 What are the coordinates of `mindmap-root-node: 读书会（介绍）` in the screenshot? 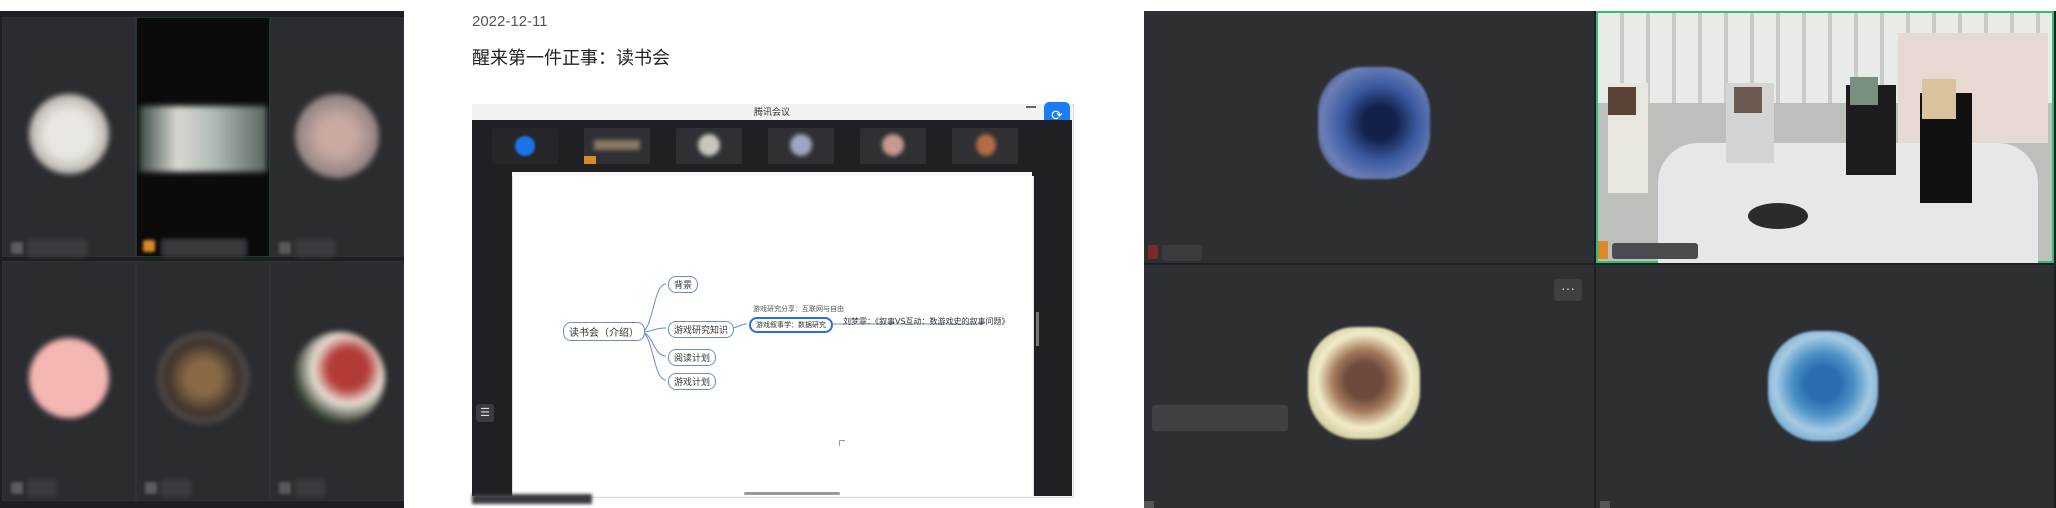 It's located at (604, 331).